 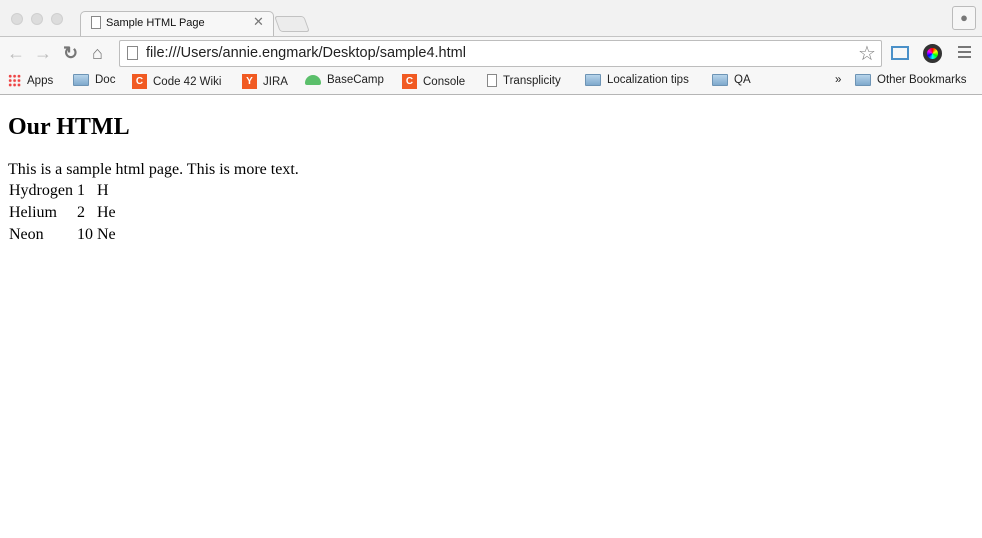 What do you see at coordinates (69, 127) in the screenshot?
I see `page-heading: Our HTML` at bounding box center [69, 127].